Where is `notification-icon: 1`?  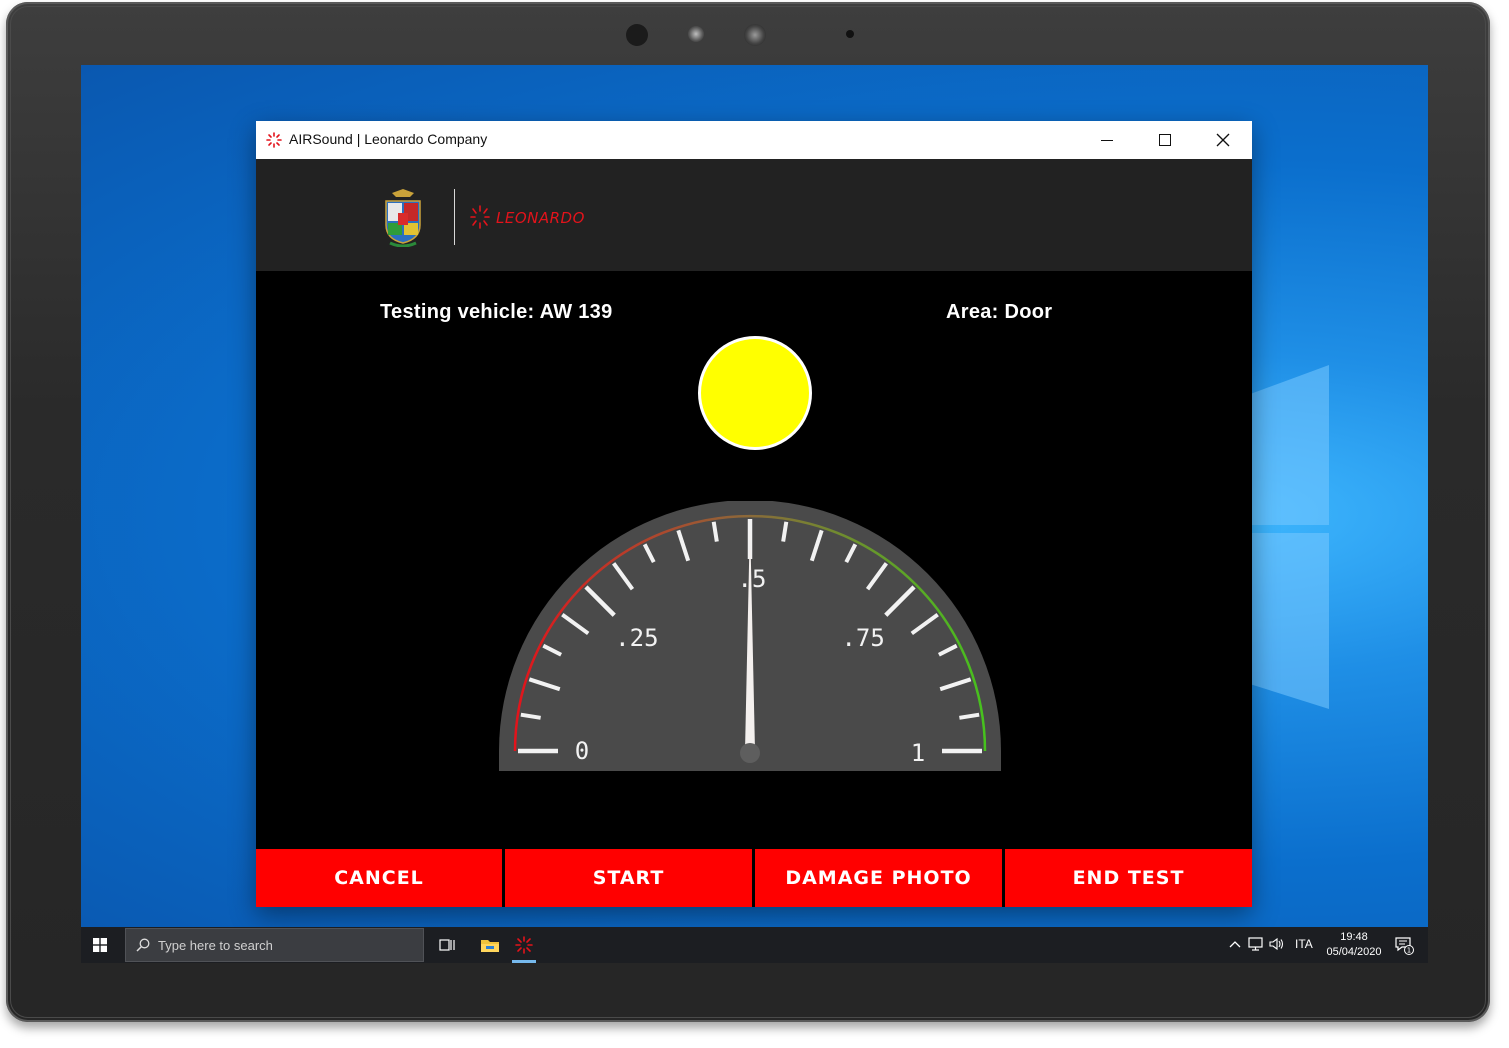 notification-icon: 1 is located at coordinates (1404, 945).